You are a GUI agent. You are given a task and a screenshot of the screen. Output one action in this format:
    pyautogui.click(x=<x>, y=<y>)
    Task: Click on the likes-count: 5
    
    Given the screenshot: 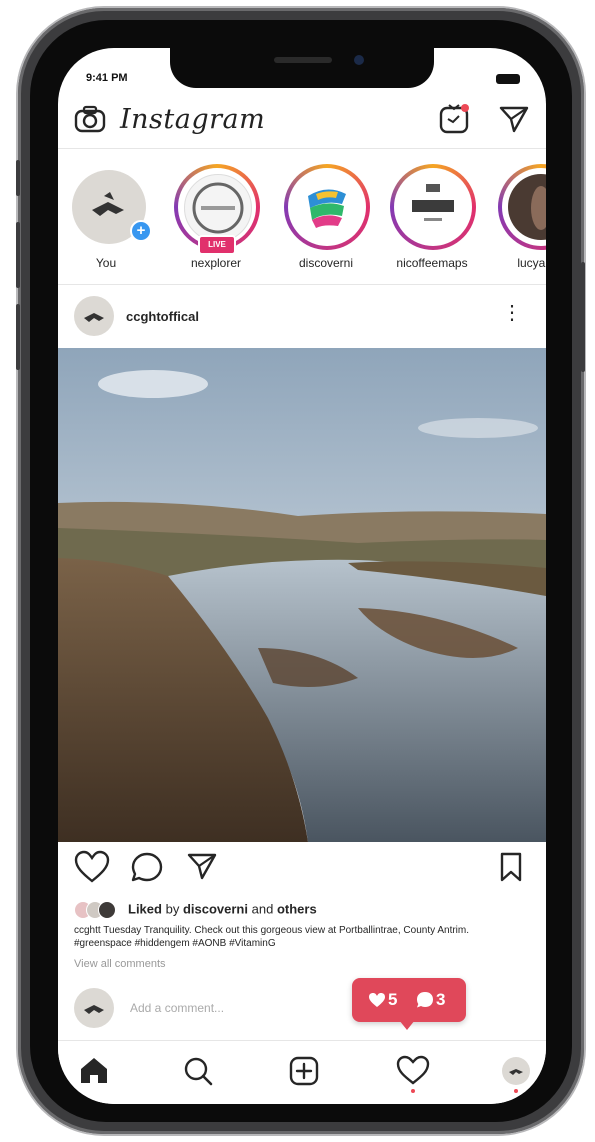 What is the action you would take?
    pyautogui.click(x=393, y=999)
    